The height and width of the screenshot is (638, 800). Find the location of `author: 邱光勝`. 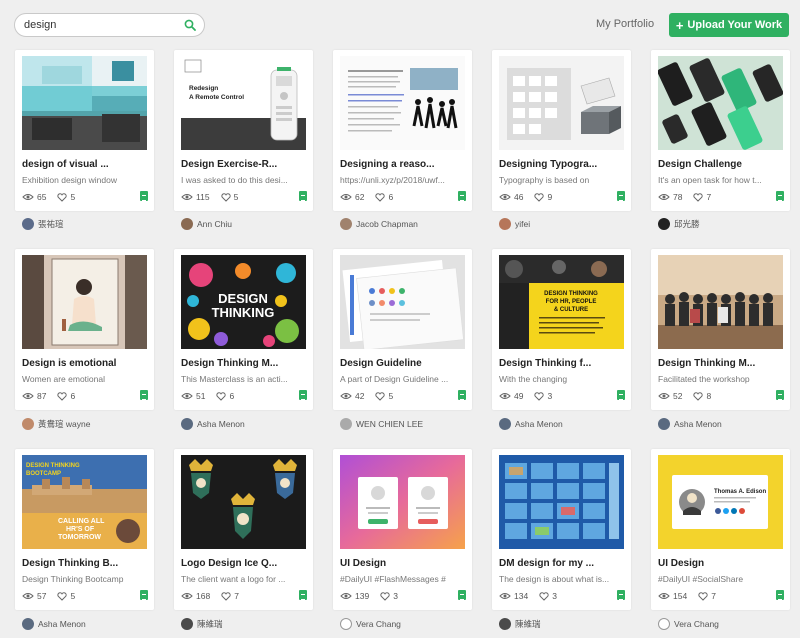

author: 邱光勝 is located at coordinates (679, 224).